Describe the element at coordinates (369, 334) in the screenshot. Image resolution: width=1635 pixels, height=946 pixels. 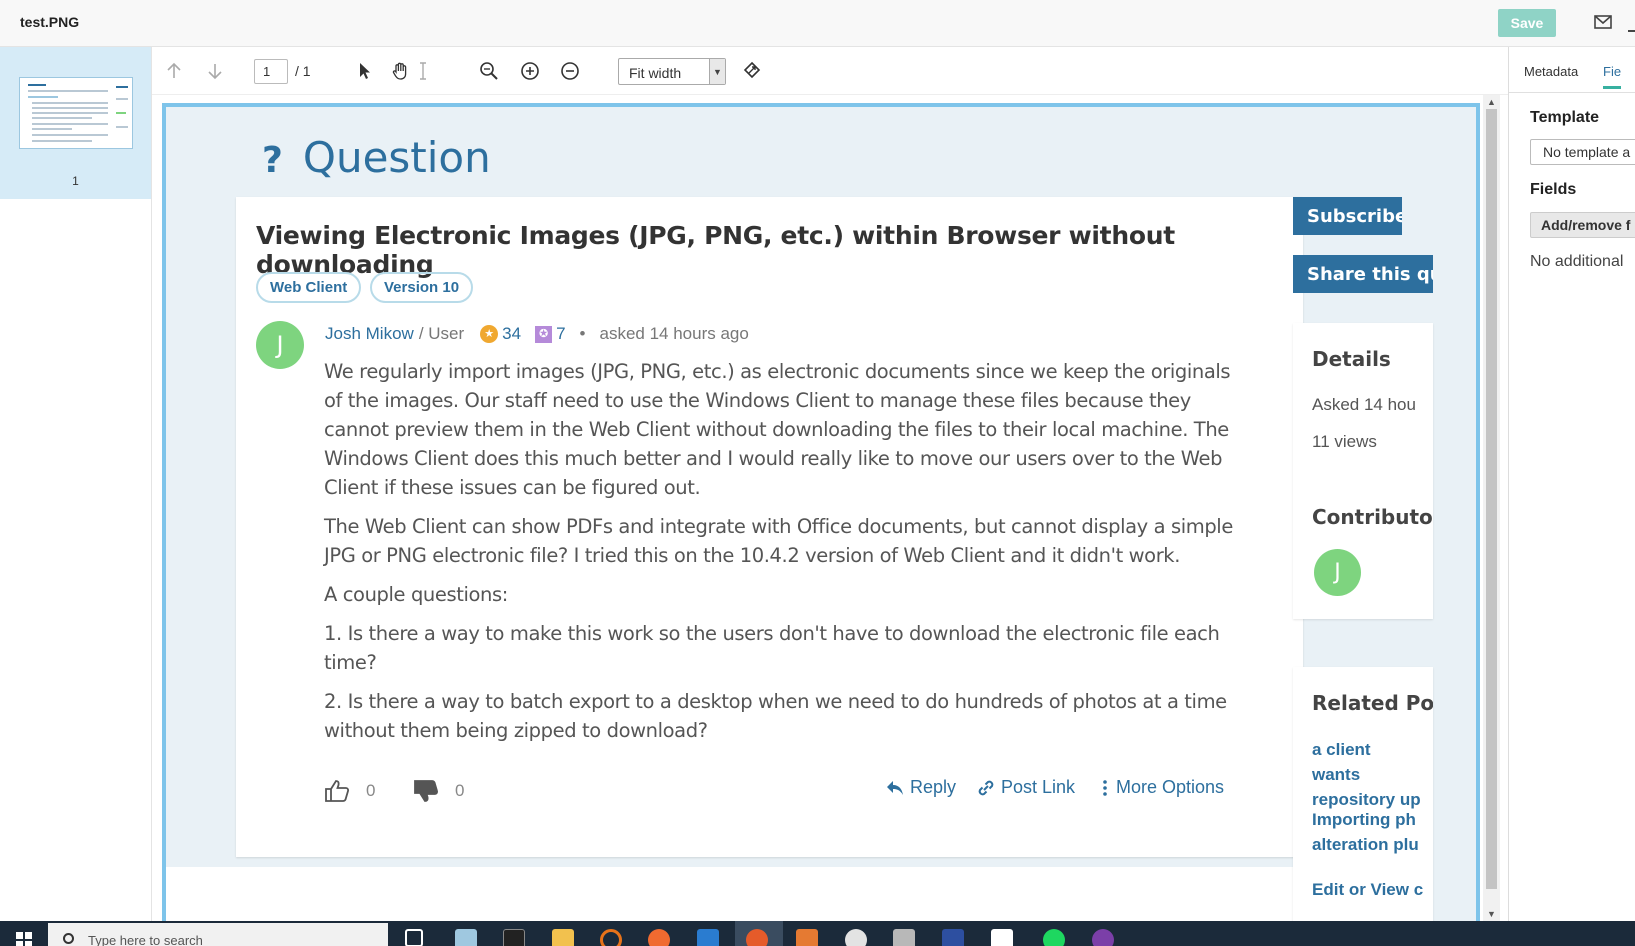
I see `author-name-link: Josh Mikow` at that location.